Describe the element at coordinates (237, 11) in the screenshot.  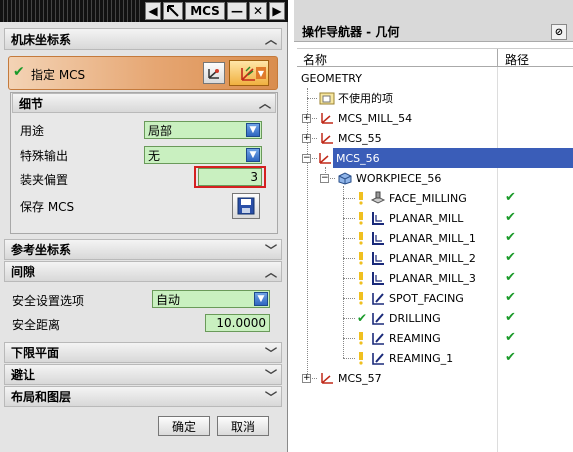
I see `minimize-button: —` at that location.